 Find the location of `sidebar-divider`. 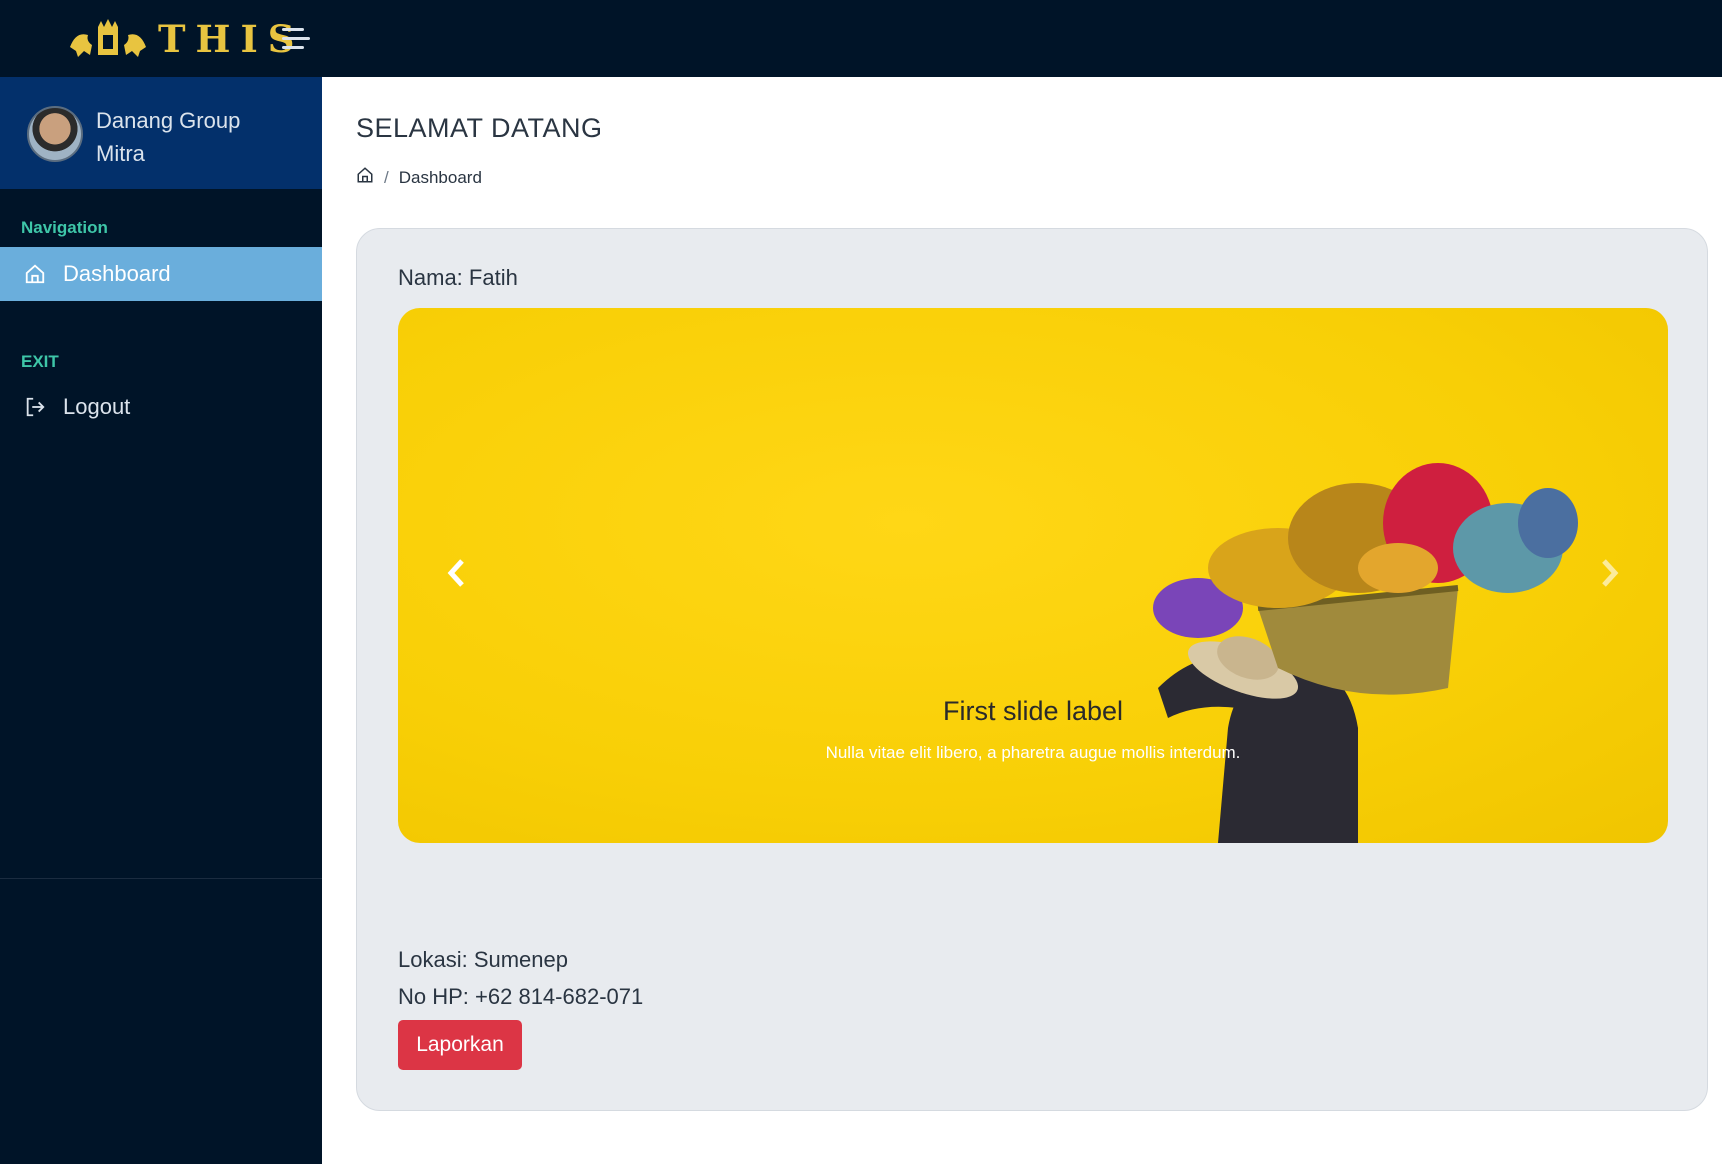

sidebar-divider is located at coordinates (161, 878).